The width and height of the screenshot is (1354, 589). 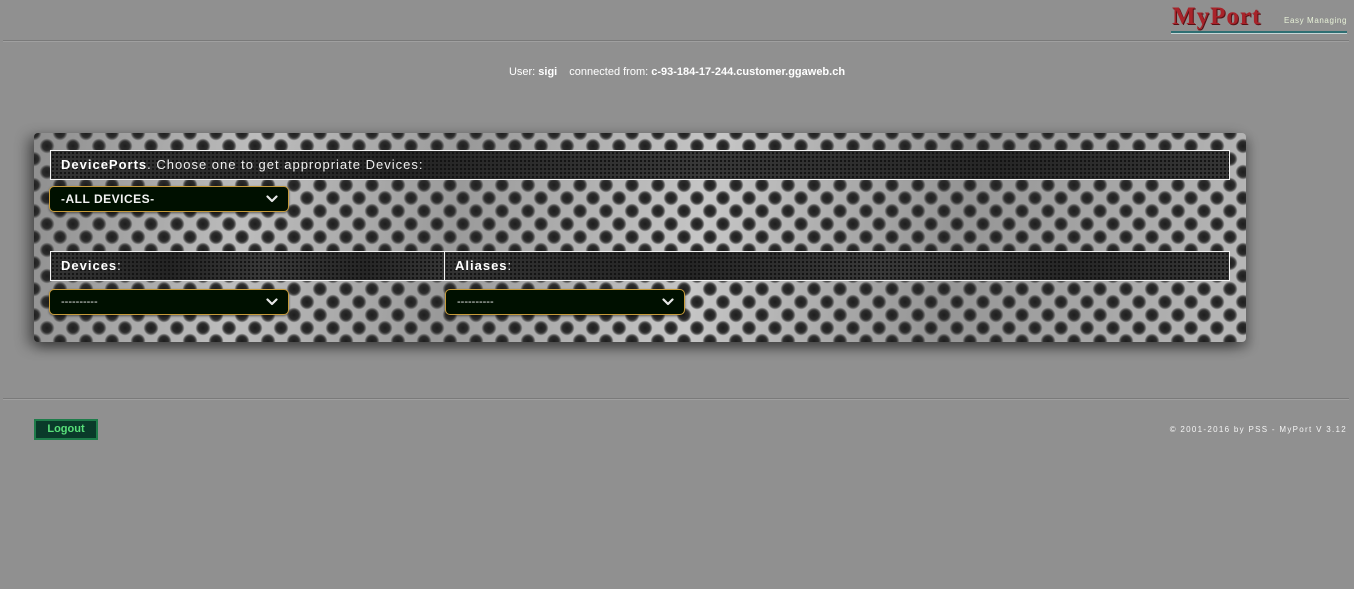 What do you see at coordinates (522, 72) in the screenshot?
I see `user-label: User:` at bounding box center [522, 72].